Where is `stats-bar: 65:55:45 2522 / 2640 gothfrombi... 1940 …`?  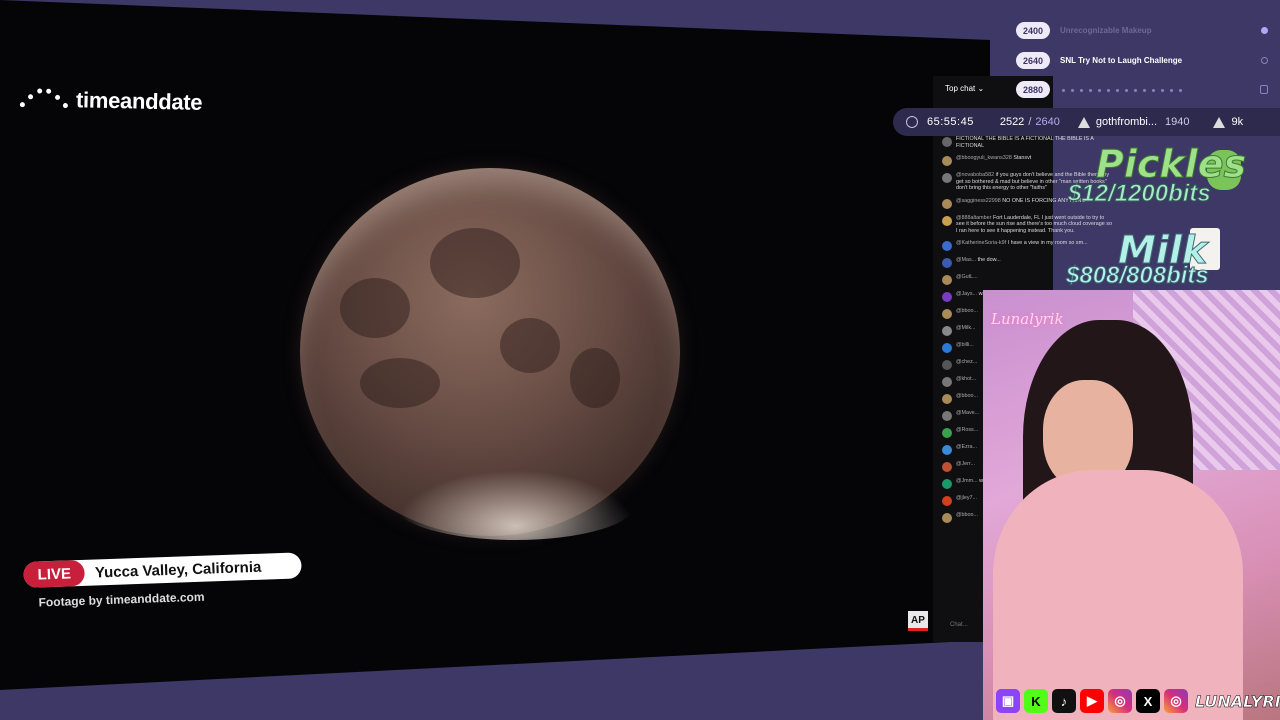
stats-bar: 65:55:45 2522 / 2640 gothfrombi... 1940 … is located at coordinates (1086, 122).